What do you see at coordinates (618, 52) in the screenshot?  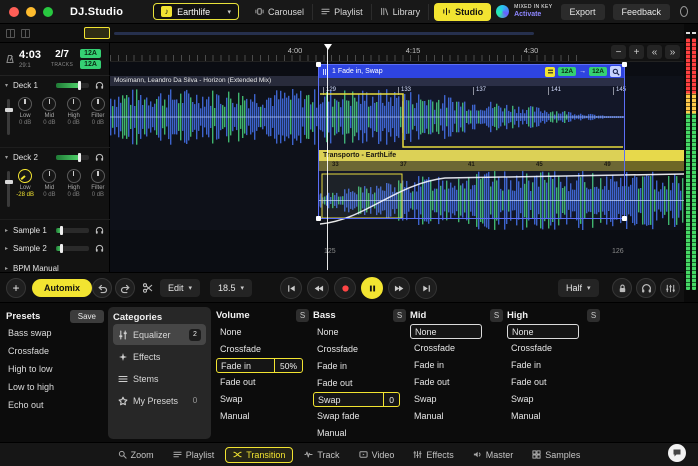 I see `zoom-out-button: −` at bounding box center [618, 52].